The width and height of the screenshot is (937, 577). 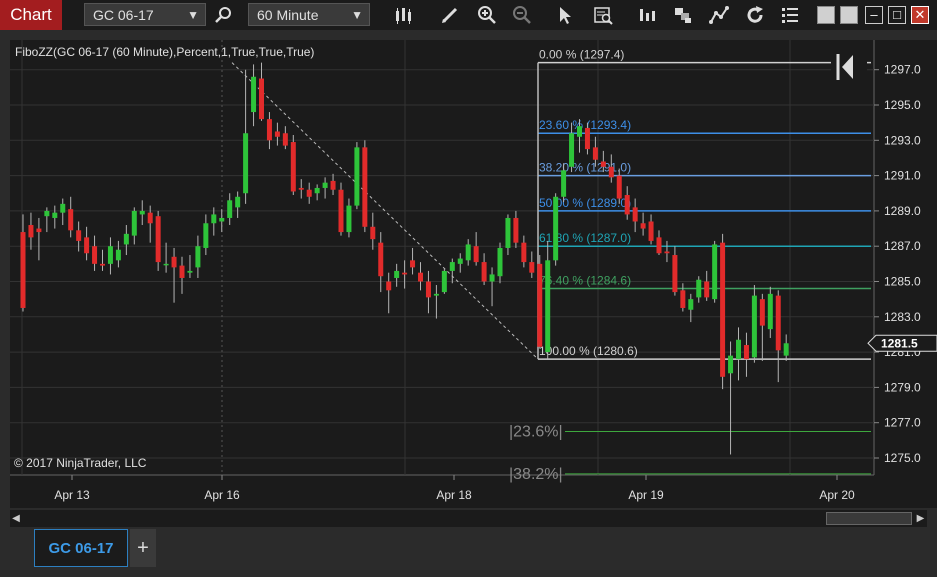 What do you see at coordinates (81, 548) in the screenshot?
I see `tab-gc-06-17: GC 06-17` at bounding box center [81, 548].